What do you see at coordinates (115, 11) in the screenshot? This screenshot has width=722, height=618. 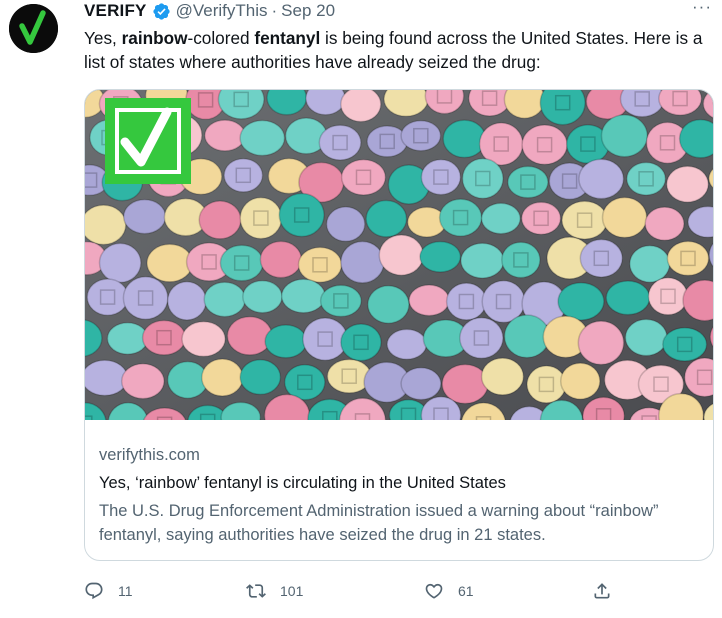 I see `author-name: VERIFY` at bounding box center [115, 11].